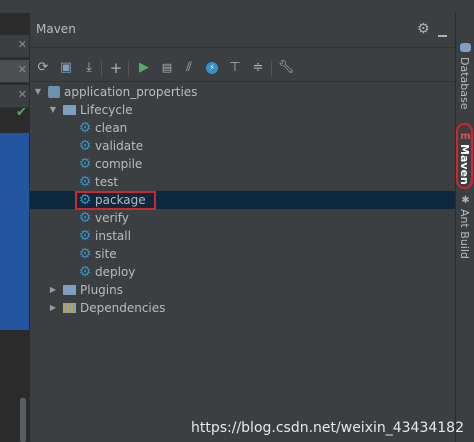 Image resolution: width=474 pixels, height=442 pixels. What do you see at coordinates (43, 68) in the screenshot?
I see `refresh-icon: ⟳` at bounding box center [43, 68].